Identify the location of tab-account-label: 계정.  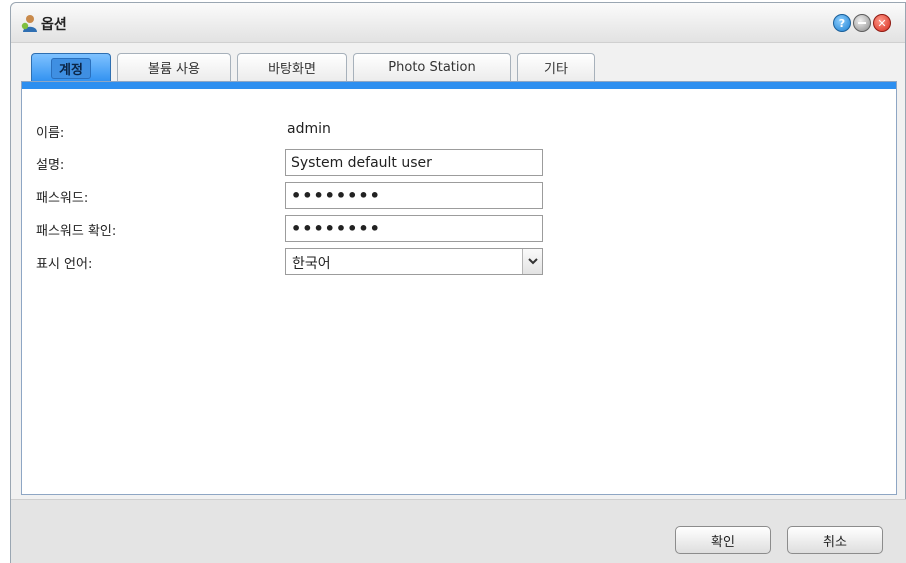
(71, 68).